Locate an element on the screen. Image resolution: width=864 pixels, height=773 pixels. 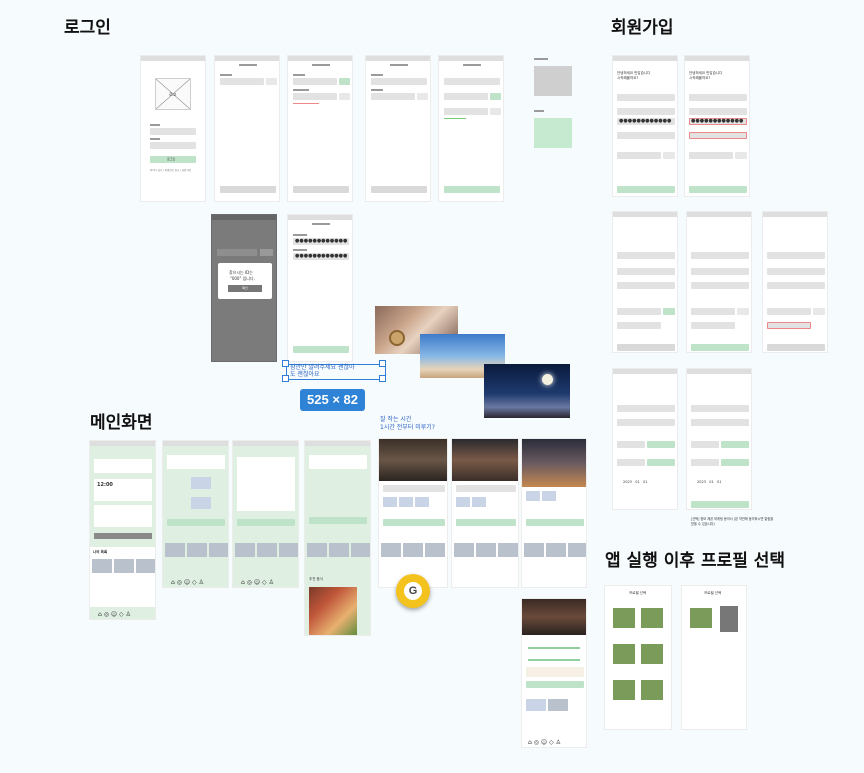
field-e is located at coordinates (639, 325).